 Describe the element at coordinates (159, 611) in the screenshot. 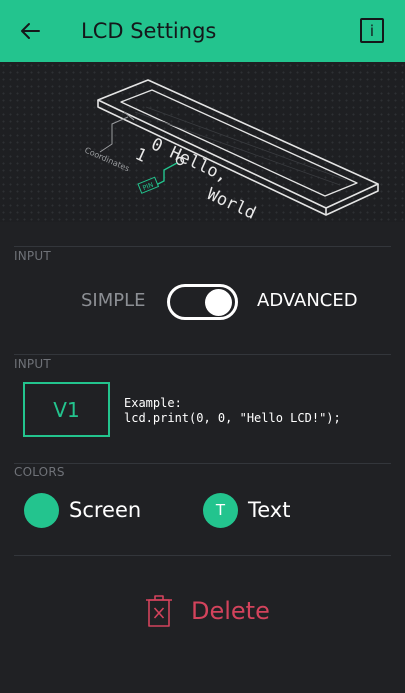

I see `trash-icon` at that location.